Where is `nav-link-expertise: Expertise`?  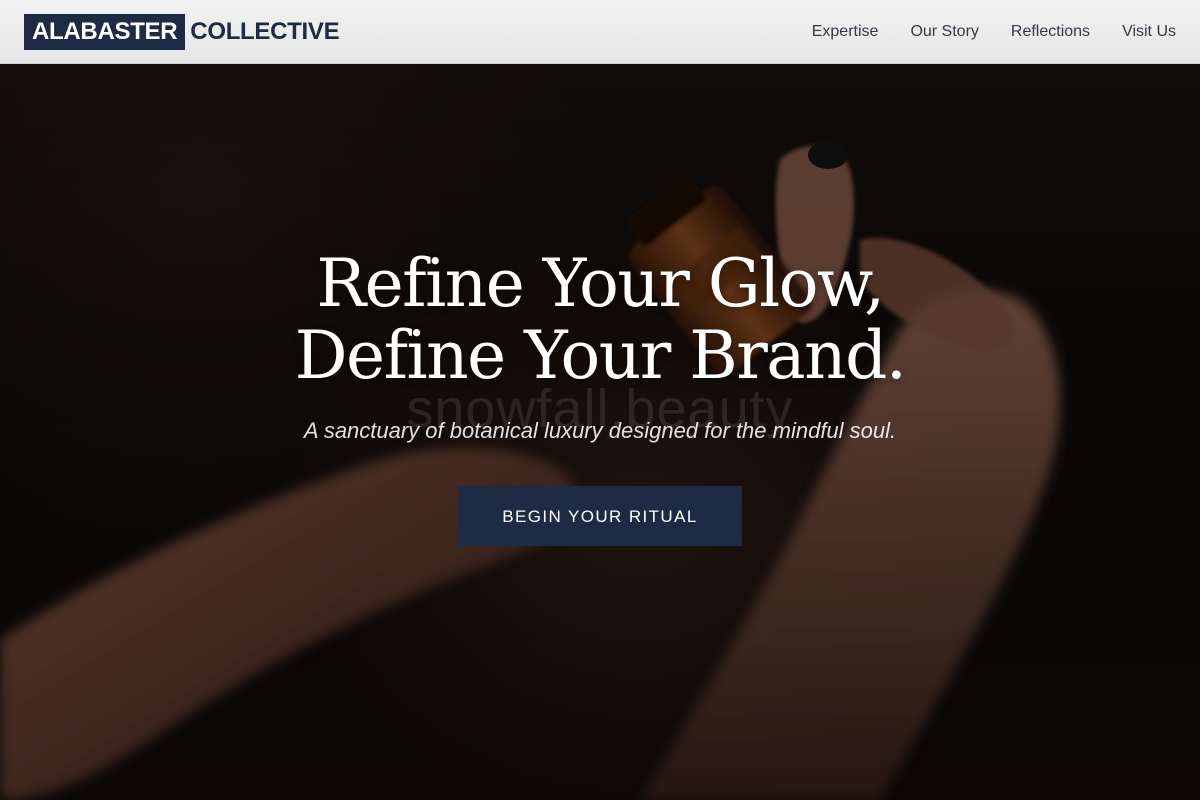 nav-link-expertise: Expertise is located at coordinates (845, 32).